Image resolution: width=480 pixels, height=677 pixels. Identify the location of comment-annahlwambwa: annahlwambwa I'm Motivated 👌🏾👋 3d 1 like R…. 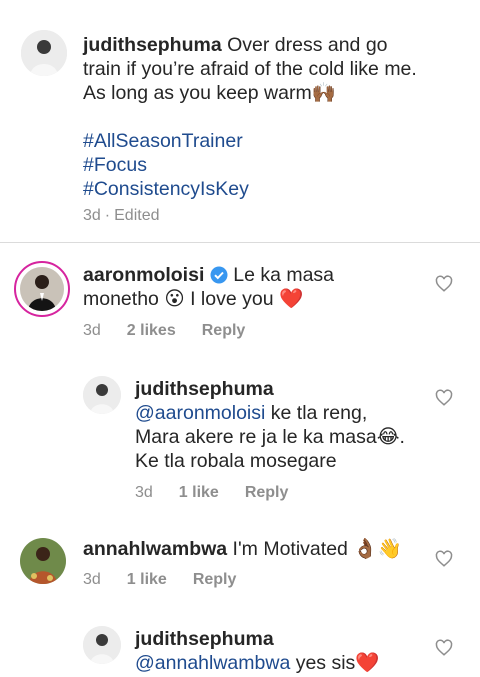
(240, 563).